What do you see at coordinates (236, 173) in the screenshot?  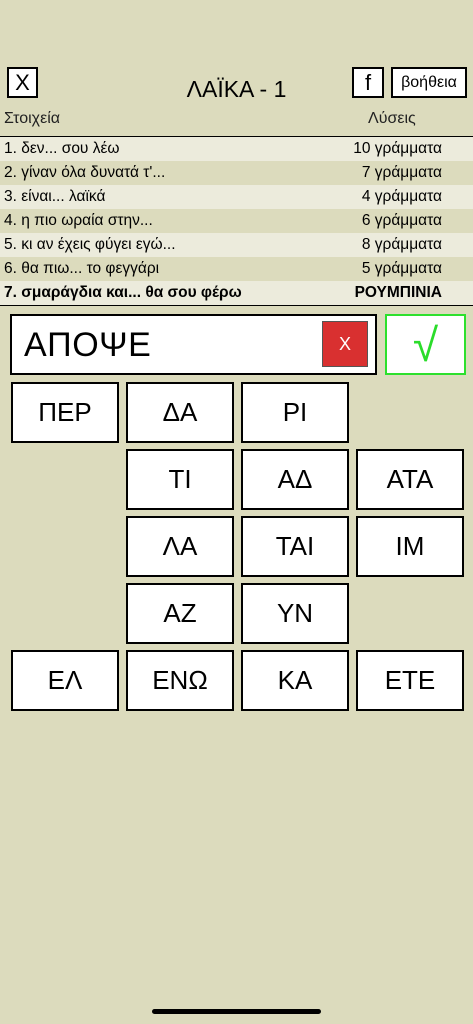 I see `clue-row: 2. γίναν όλα δυνατά τ'... 7 γράμματα` at bounding box center [236, 173].